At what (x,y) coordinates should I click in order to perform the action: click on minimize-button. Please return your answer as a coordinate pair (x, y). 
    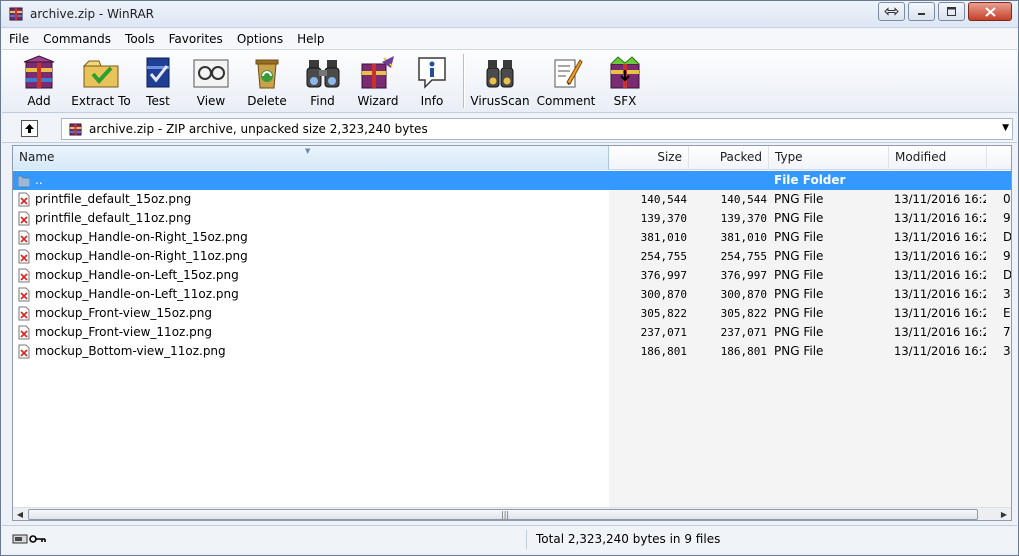
    Looking at the image, I should click on (921, 11).